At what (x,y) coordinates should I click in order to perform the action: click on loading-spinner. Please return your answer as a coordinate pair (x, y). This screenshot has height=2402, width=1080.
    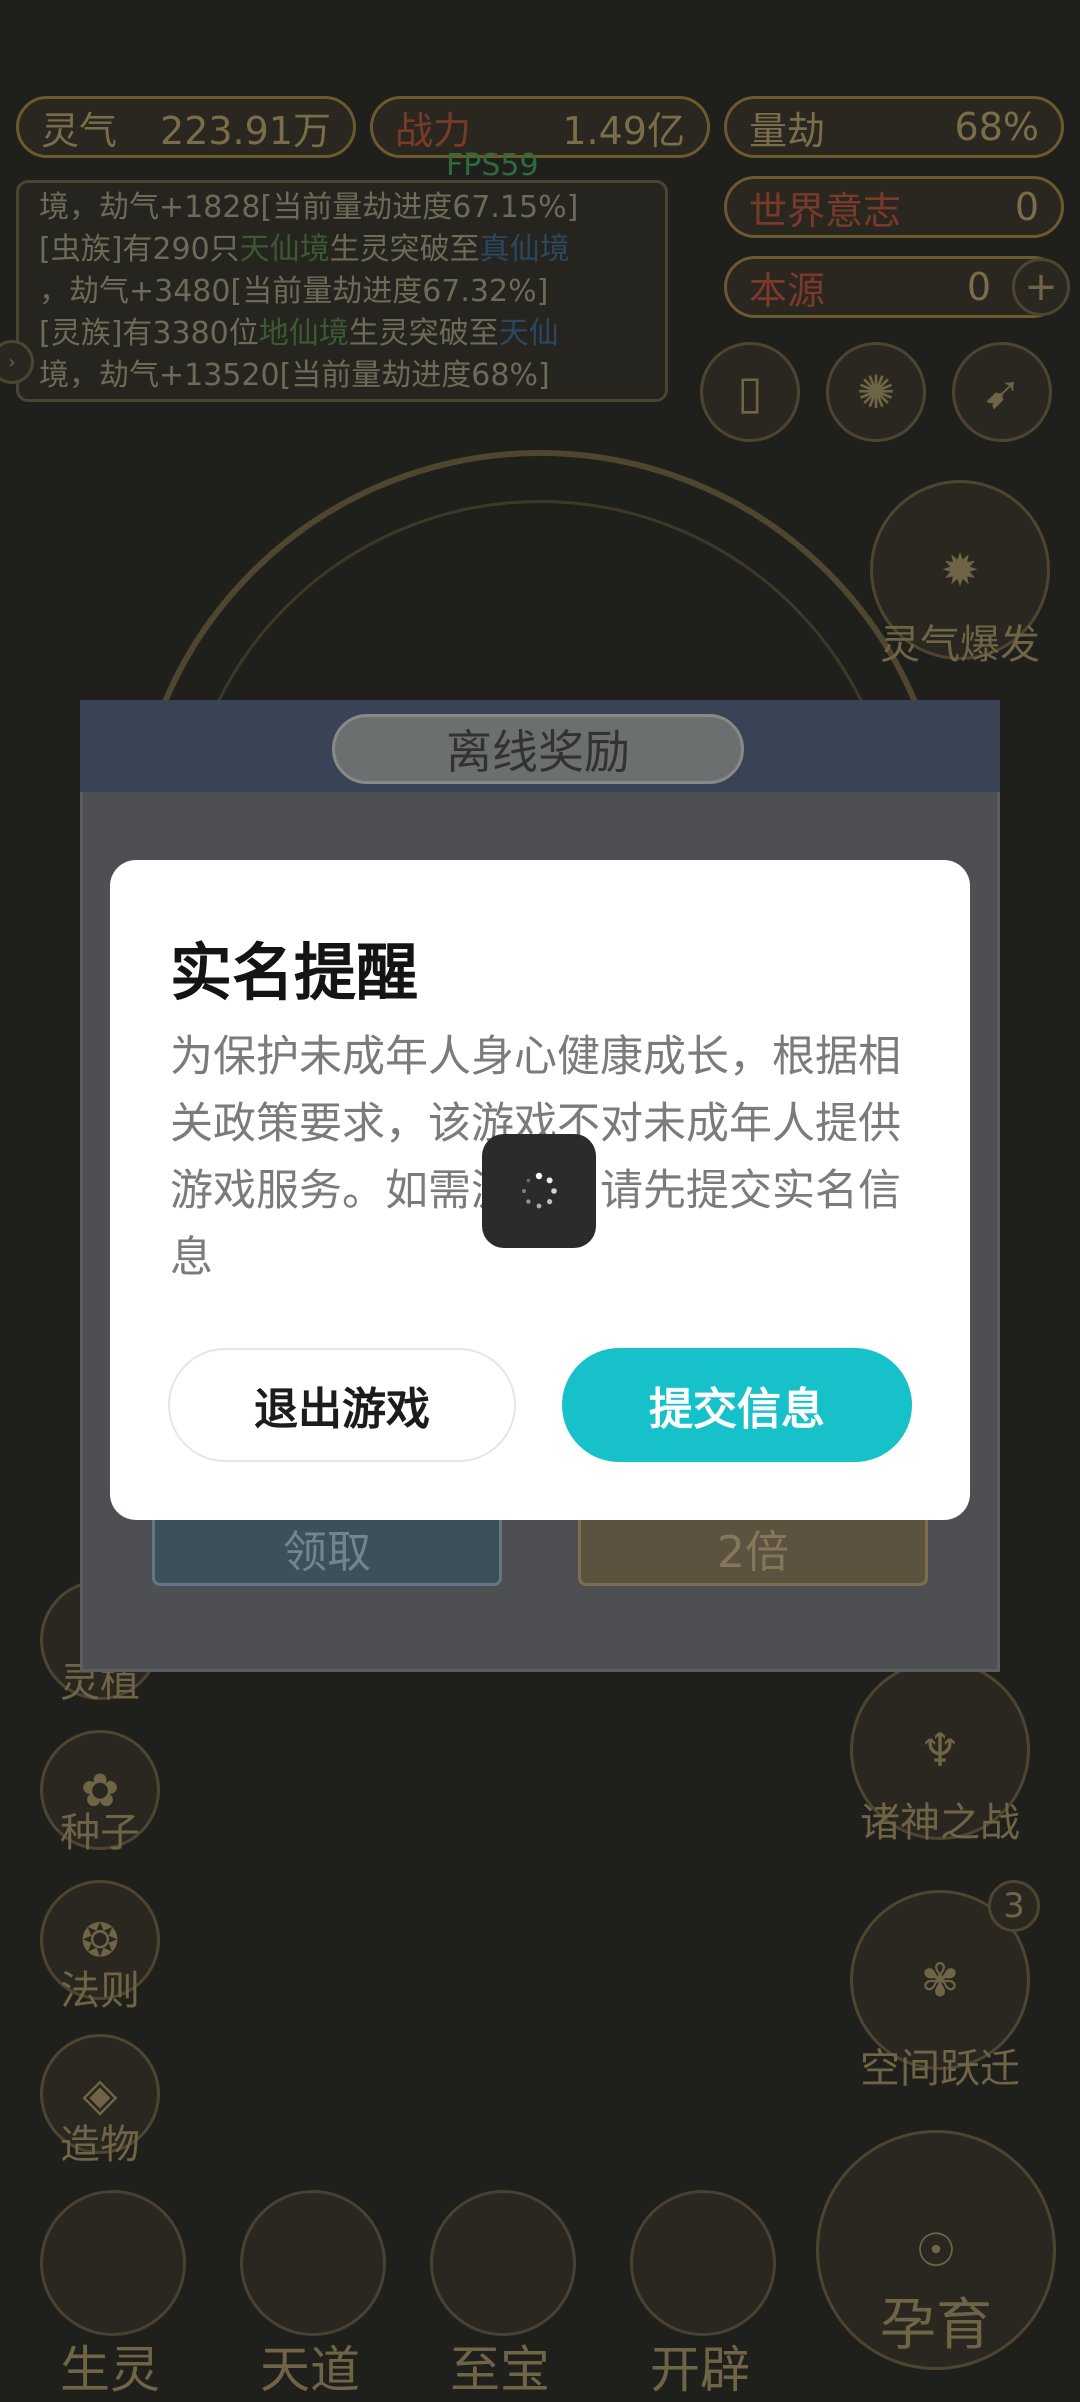
    Looking at the image, I should click on (539, 1191).